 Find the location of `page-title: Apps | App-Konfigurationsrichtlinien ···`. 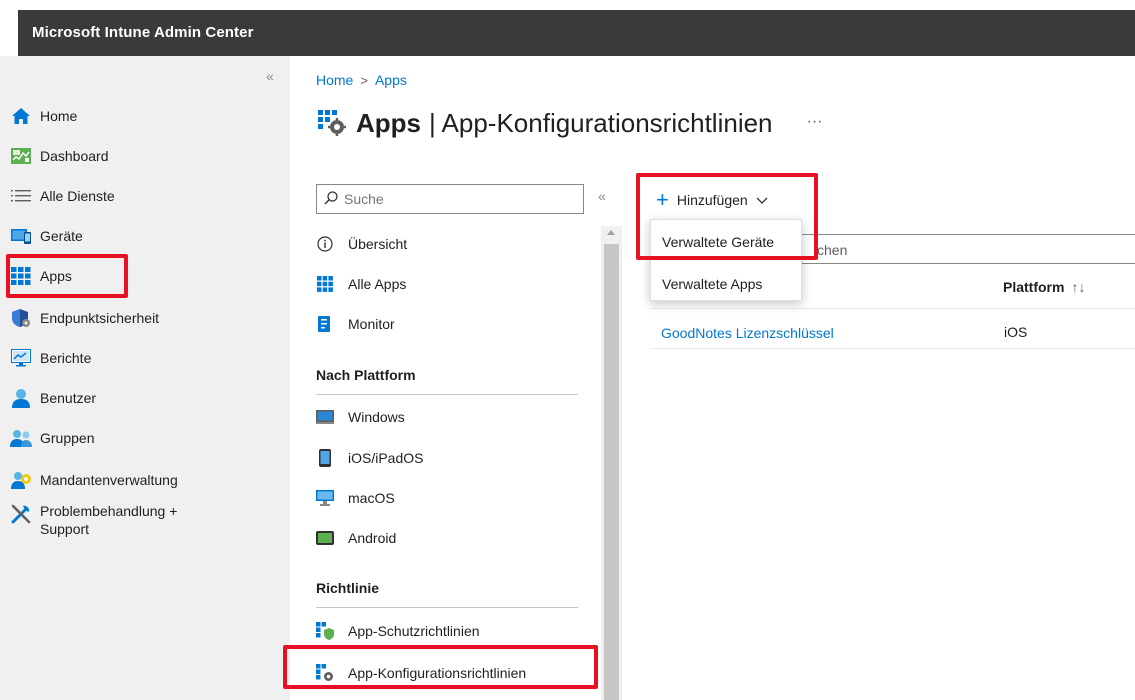

page-title: Apps | App-Konfigurationsrichtlinien ··· is located at coordinates (570, 123).